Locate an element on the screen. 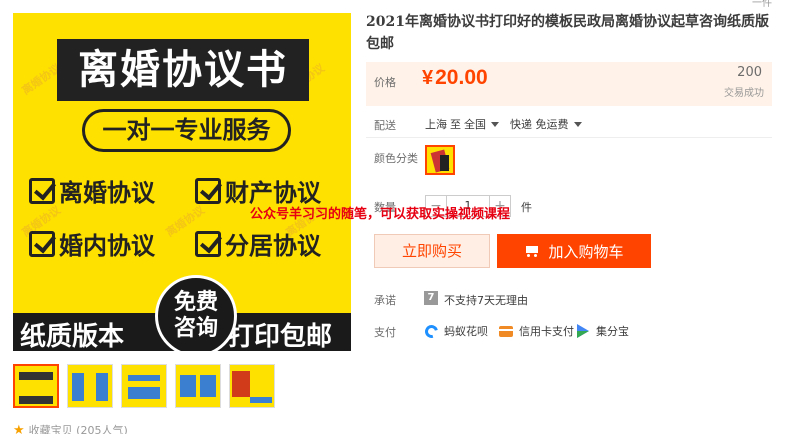  shipping-from: 上海 is located at coordinates (436, 124).